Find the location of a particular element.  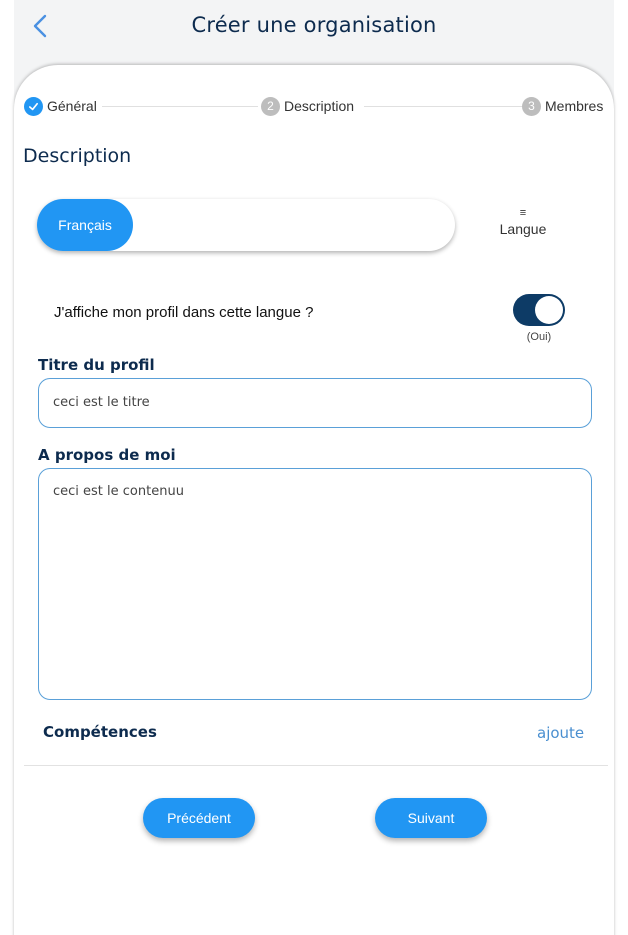

app-header: Créer une organisation is located at coordinates (314, 31).